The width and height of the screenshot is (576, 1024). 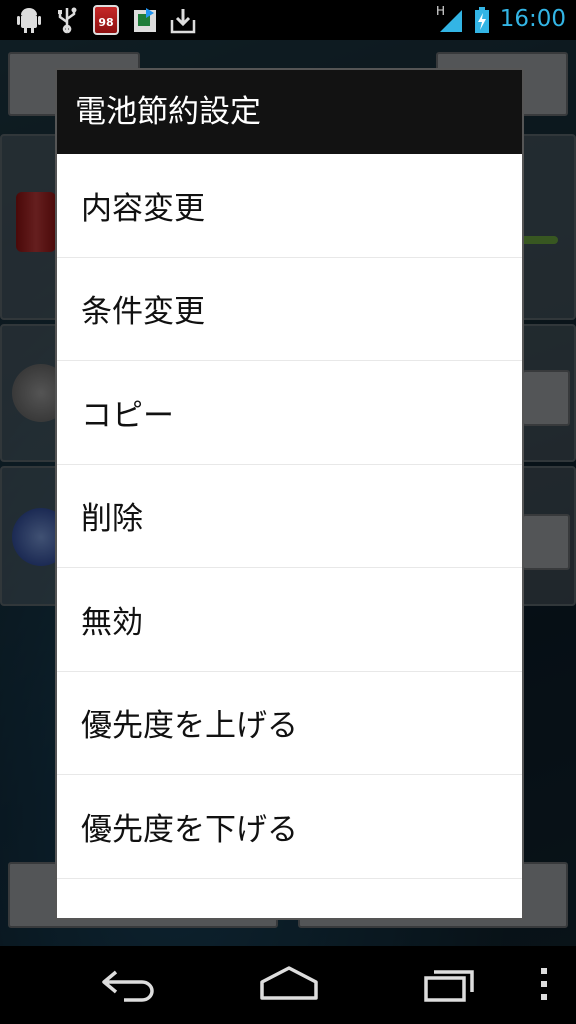 What do you see at coordinates (450, 984) in the screenshot?
I see `recent-apps-icon` at bounding box center [450, 984].